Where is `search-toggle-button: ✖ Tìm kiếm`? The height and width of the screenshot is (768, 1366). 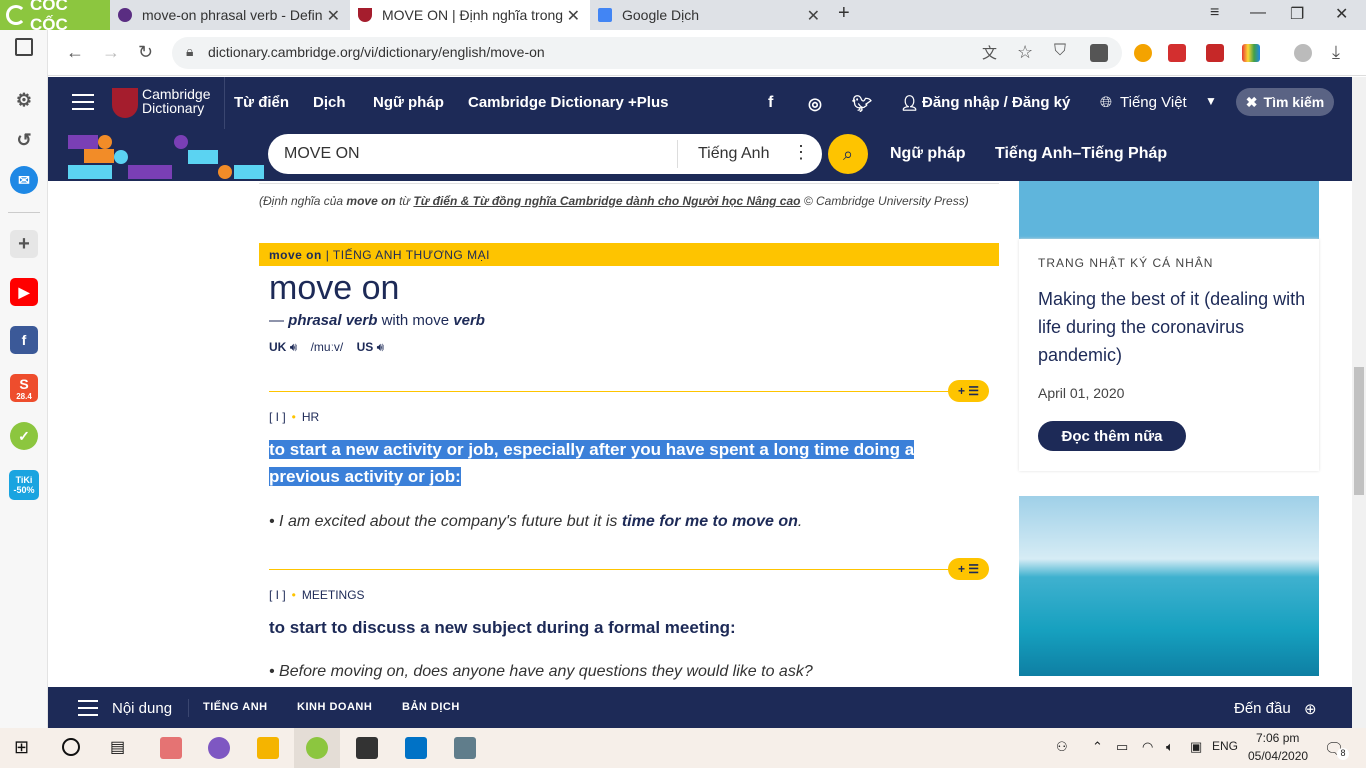 search-toggle-button: ✖ Tìm kiếm is located at coordinates (1285, 102).